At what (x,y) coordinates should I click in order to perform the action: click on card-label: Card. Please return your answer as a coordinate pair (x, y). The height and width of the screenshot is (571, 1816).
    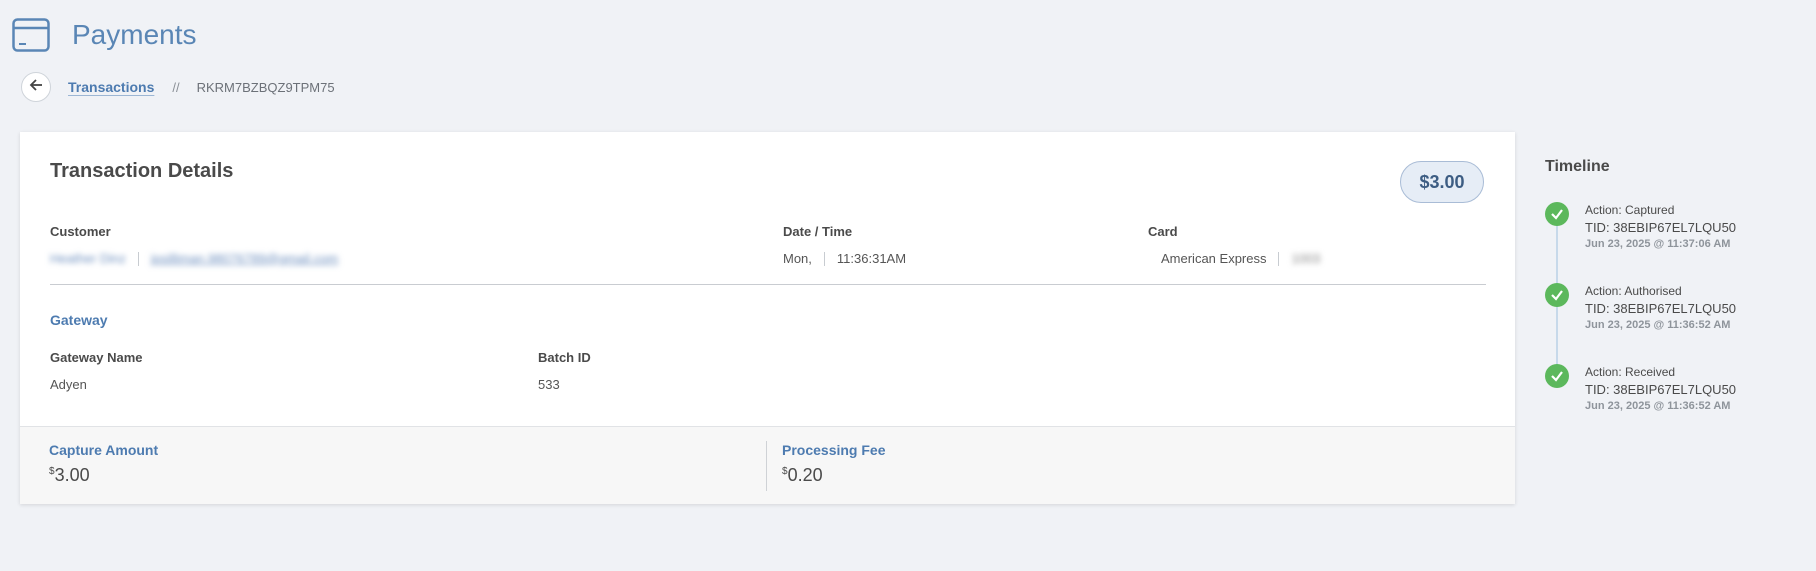
    Looking at the image, I should click on (1163, 231).